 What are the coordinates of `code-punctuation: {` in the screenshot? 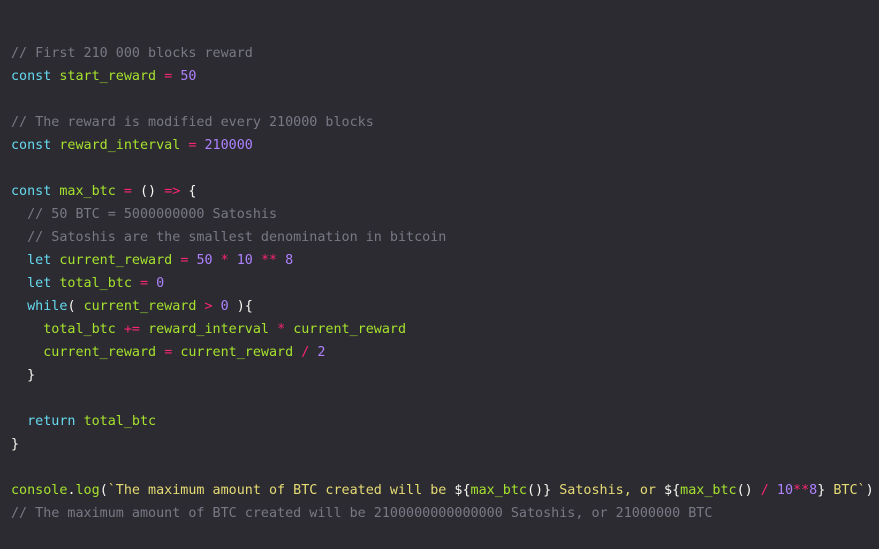 It's located at (192, 191).